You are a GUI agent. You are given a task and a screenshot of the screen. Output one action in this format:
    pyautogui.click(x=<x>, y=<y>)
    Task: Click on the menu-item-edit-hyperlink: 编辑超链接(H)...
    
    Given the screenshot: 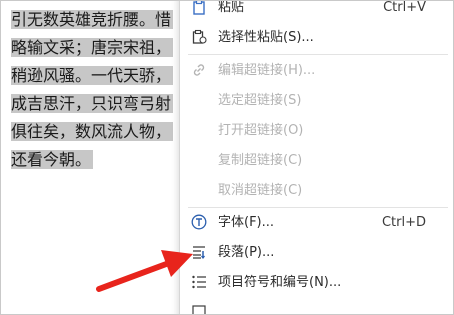 What is the action you would take?
    pyautogui.click(x=316, y=70)
    